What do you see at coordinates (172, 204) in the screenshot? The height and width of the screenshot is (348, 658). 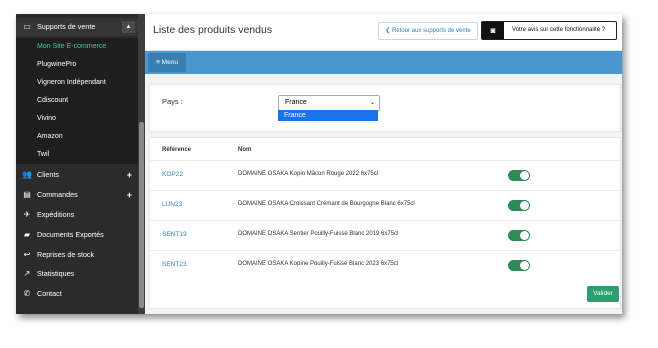 I see `product-reference-link: LUN23` at bounding box center [172, 204].